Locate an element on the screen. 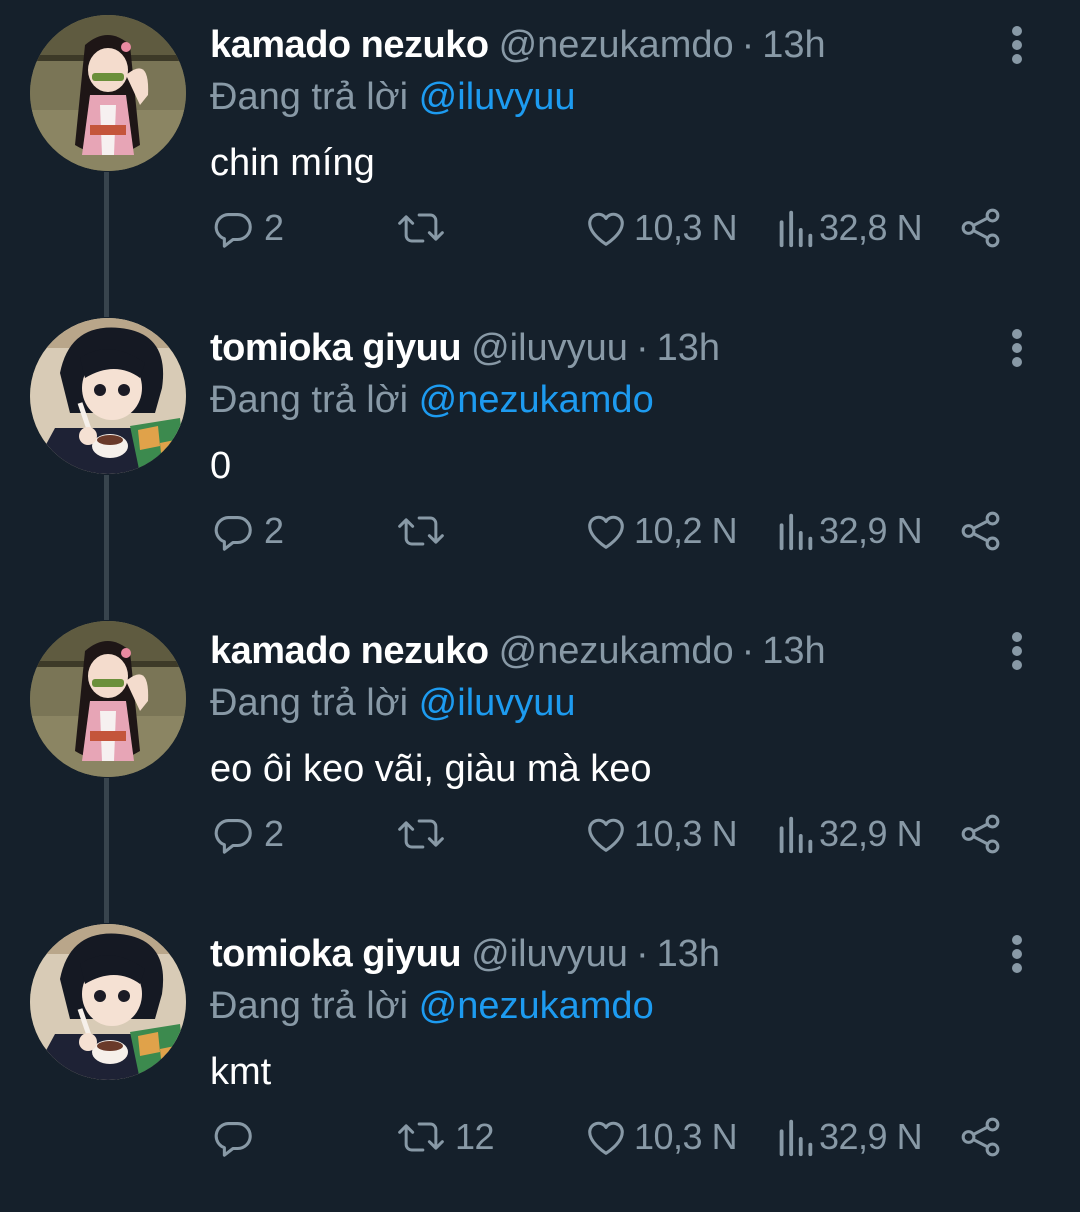 The height and width of the screenshot is (1212, 1080). tweet-actions: 2 10,3 N 32,9 N is located at coordinates (620, 834).